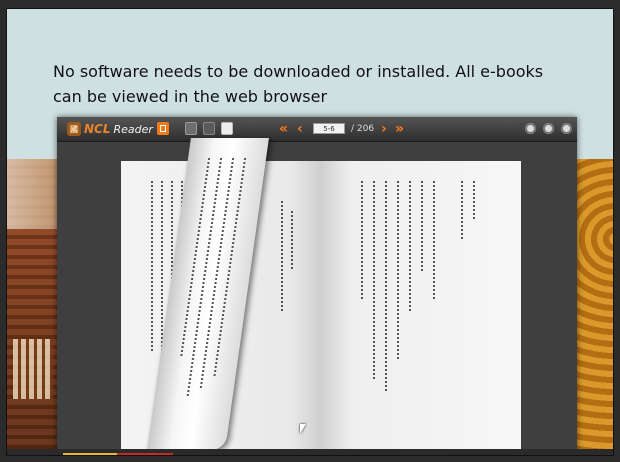  What do you see at coordinates (300, 129) in the screenshot?
I see `previous-page-button: ‹` at bounding box center [300, 129].